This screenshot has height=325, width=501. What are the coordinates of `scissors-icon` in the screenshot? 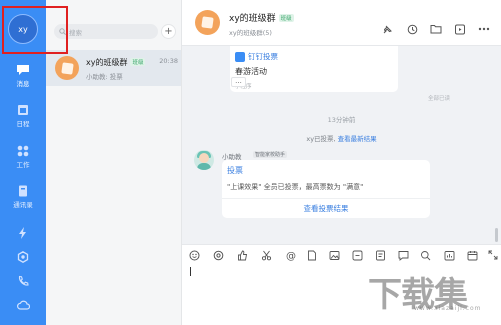 It's located at (266, 255).